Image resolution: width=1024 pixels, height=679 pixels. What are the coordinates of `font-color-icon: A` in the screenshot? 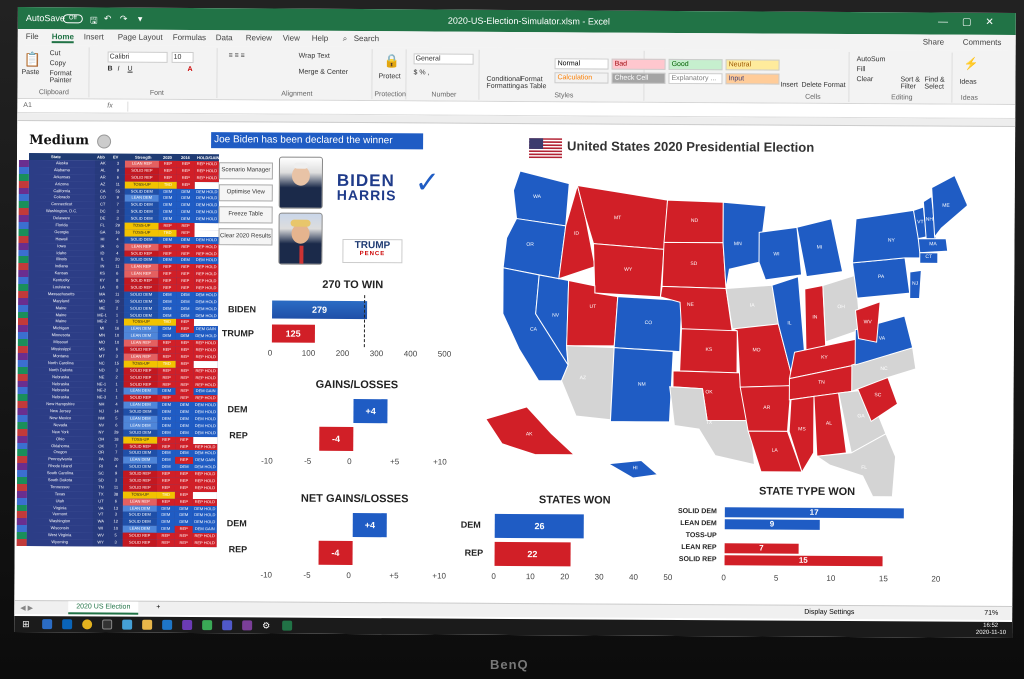 It's located at (190, 69).